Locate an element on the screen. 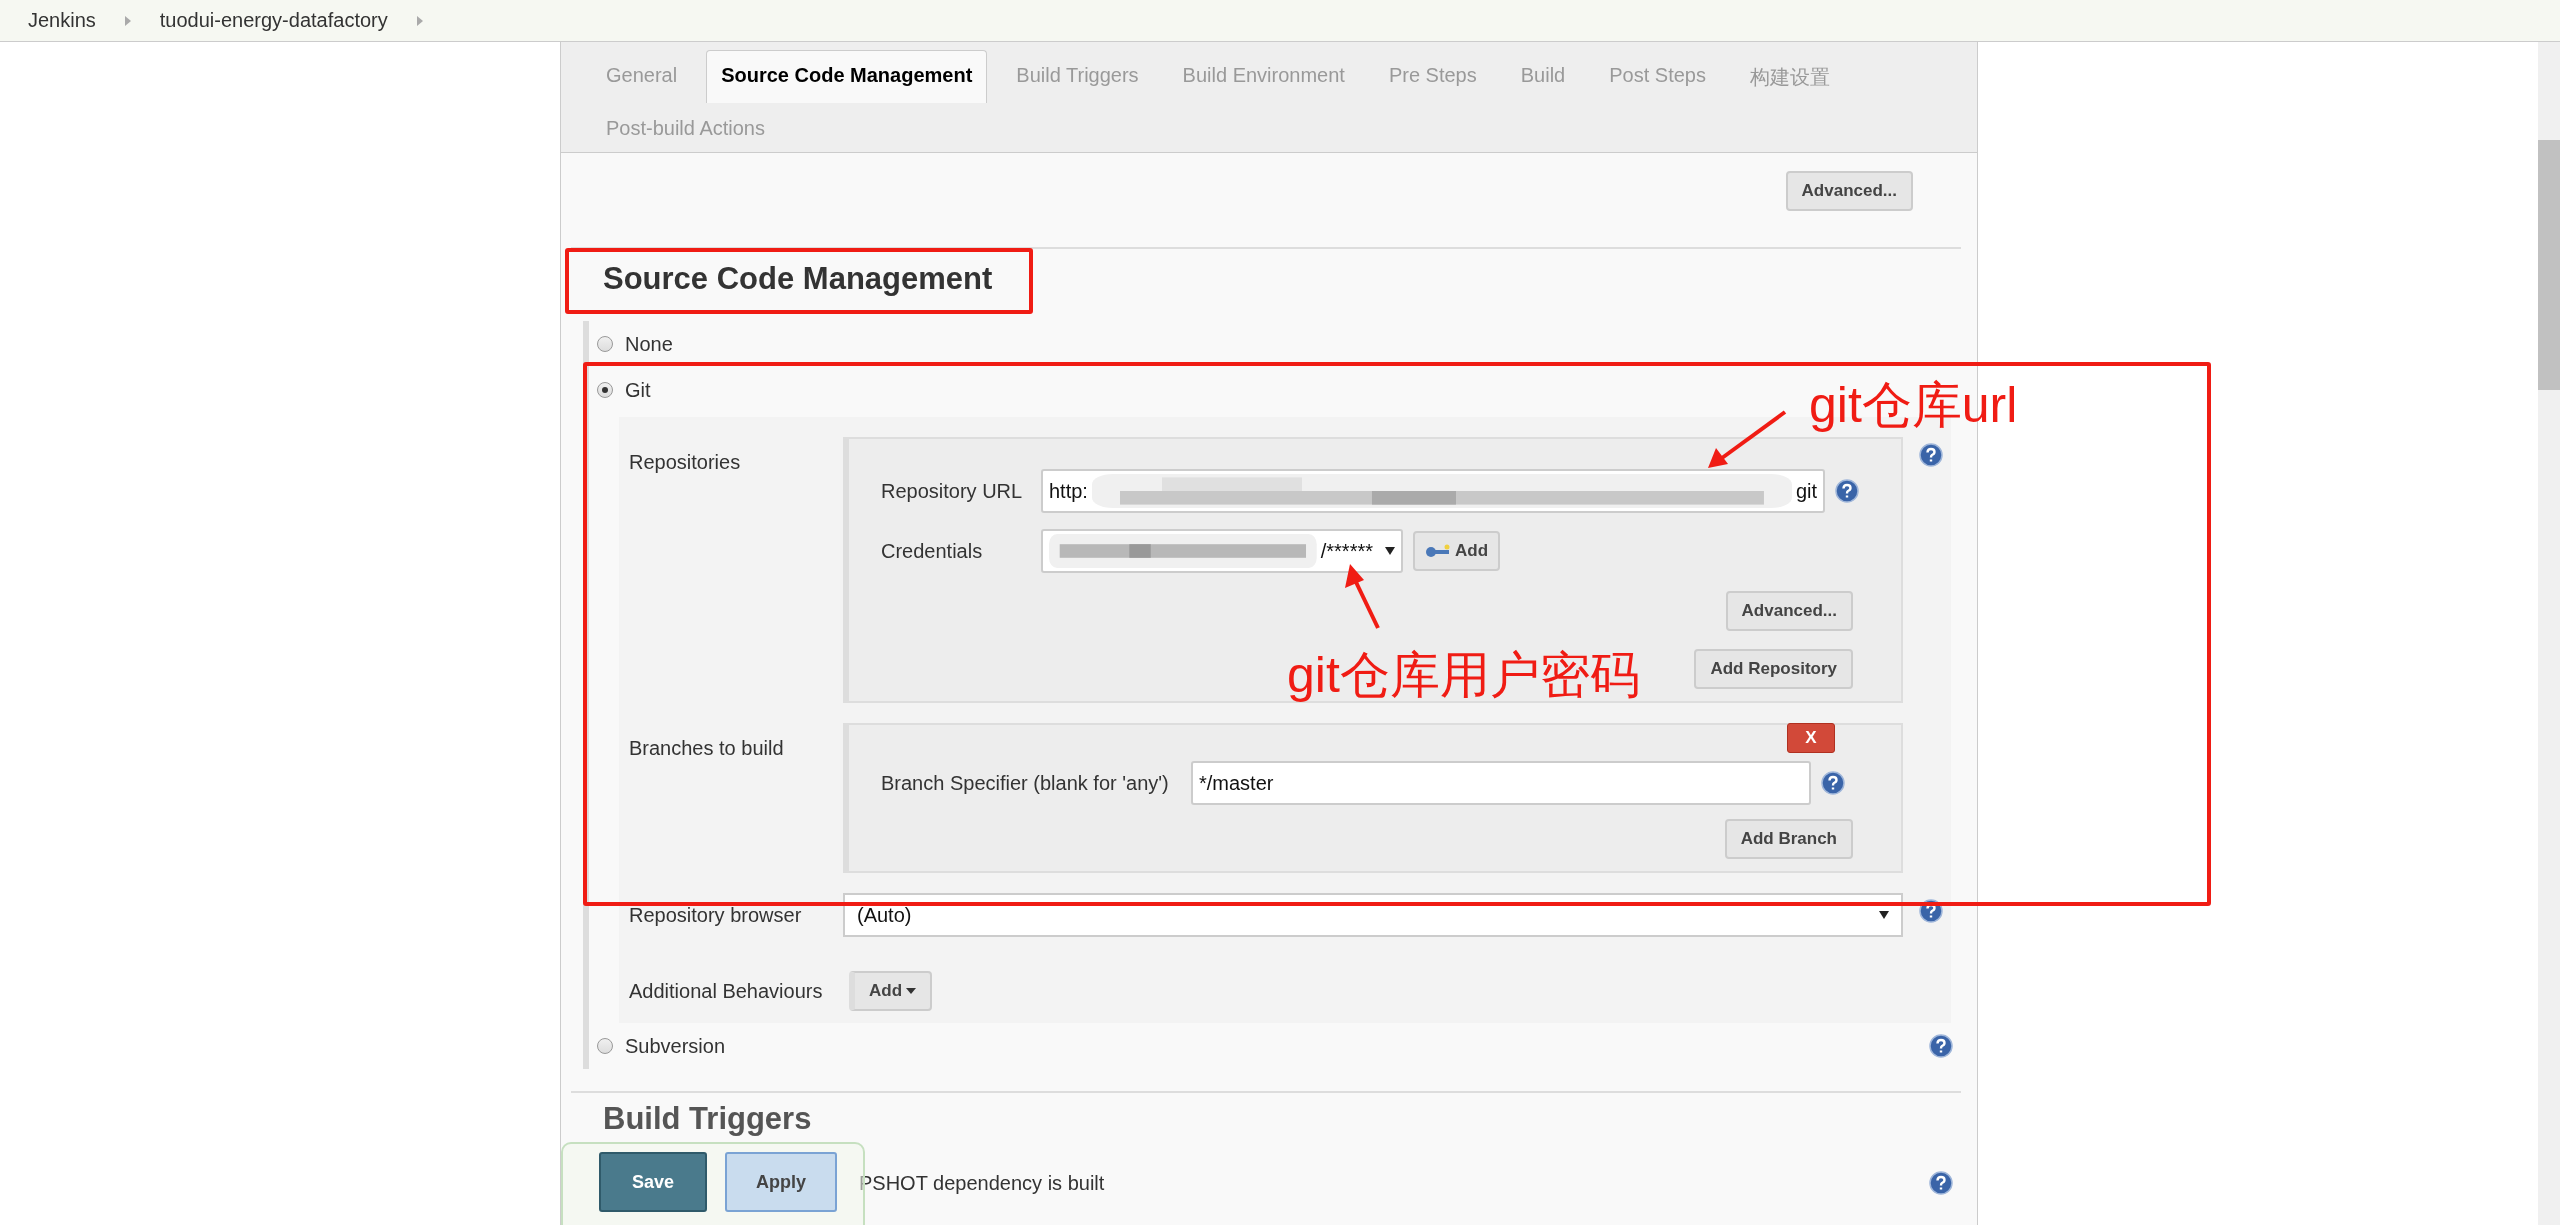  field-label: Branch Specifier (blank for 'any') is located at coordinates (1025, 783).